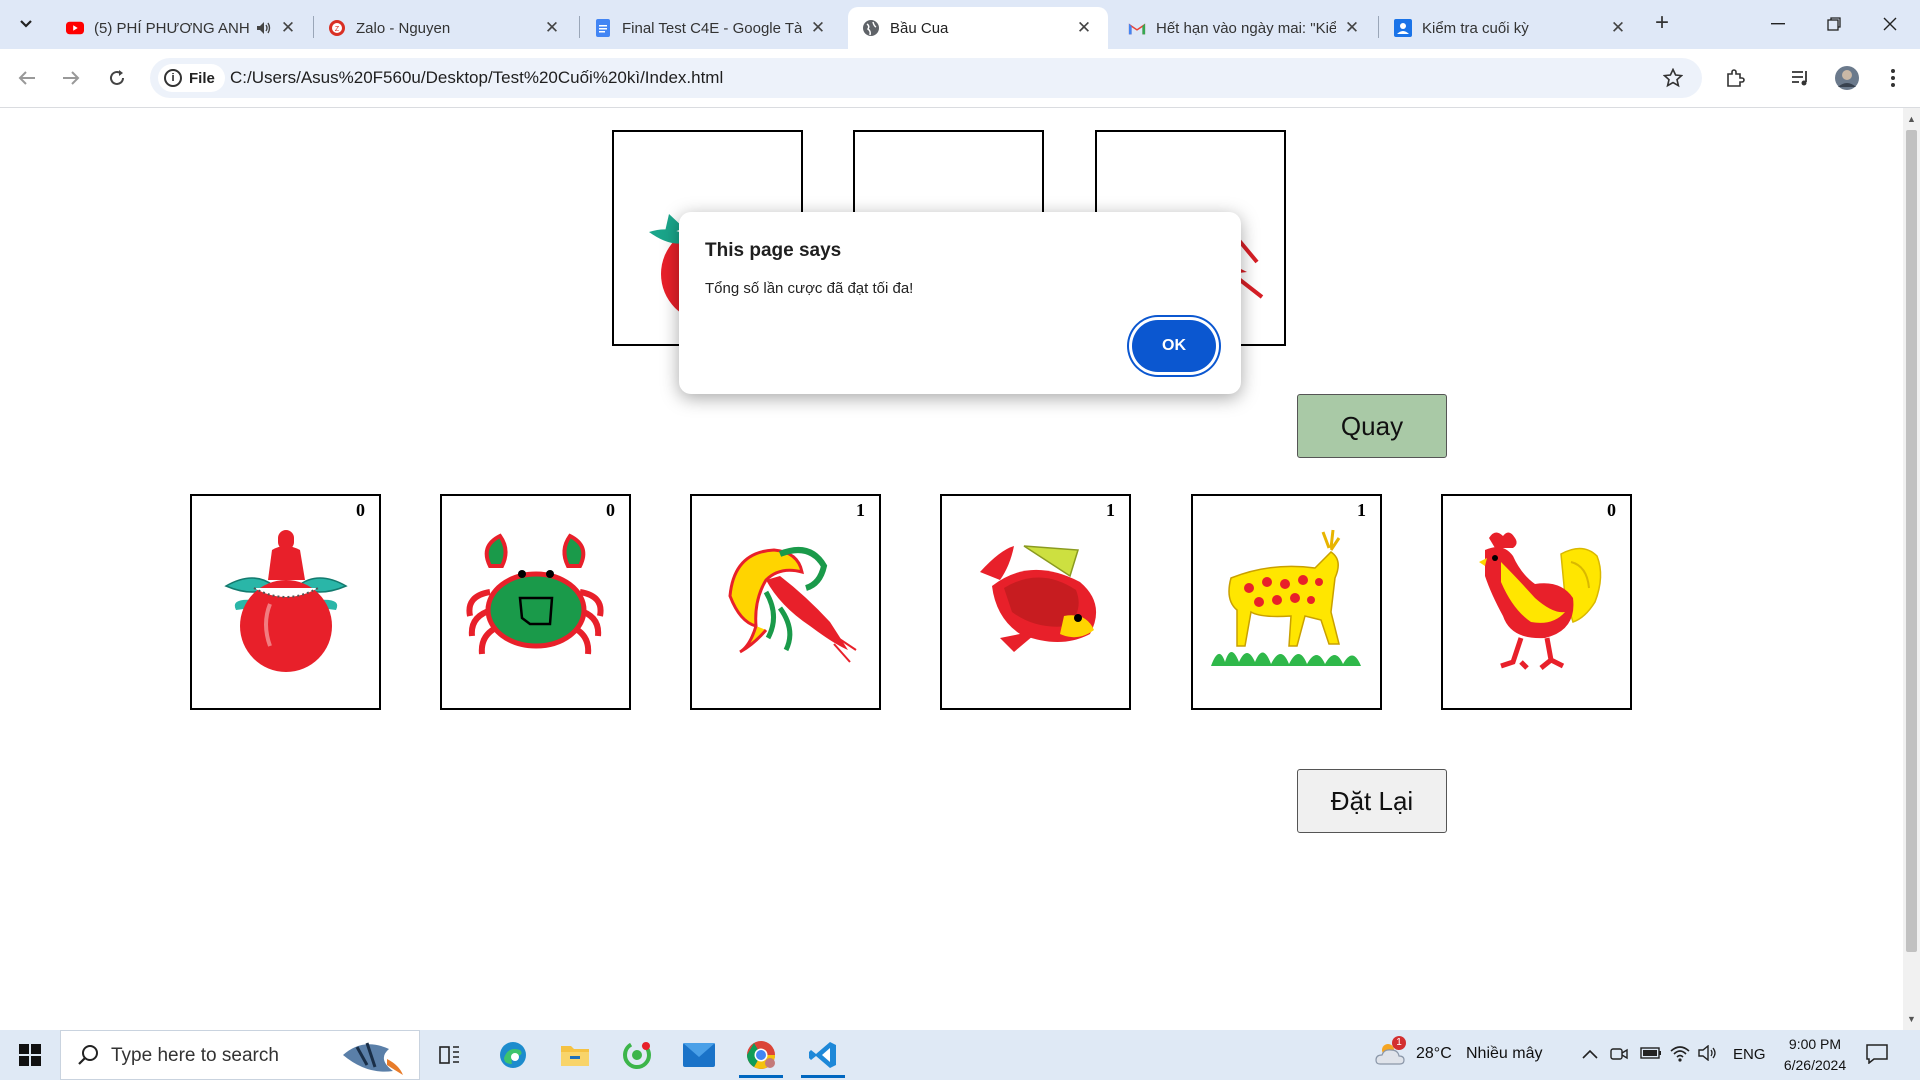 This screenshot has height=1082, width=1920. I want to click on meet-now-icon, so click(1619, 1056).